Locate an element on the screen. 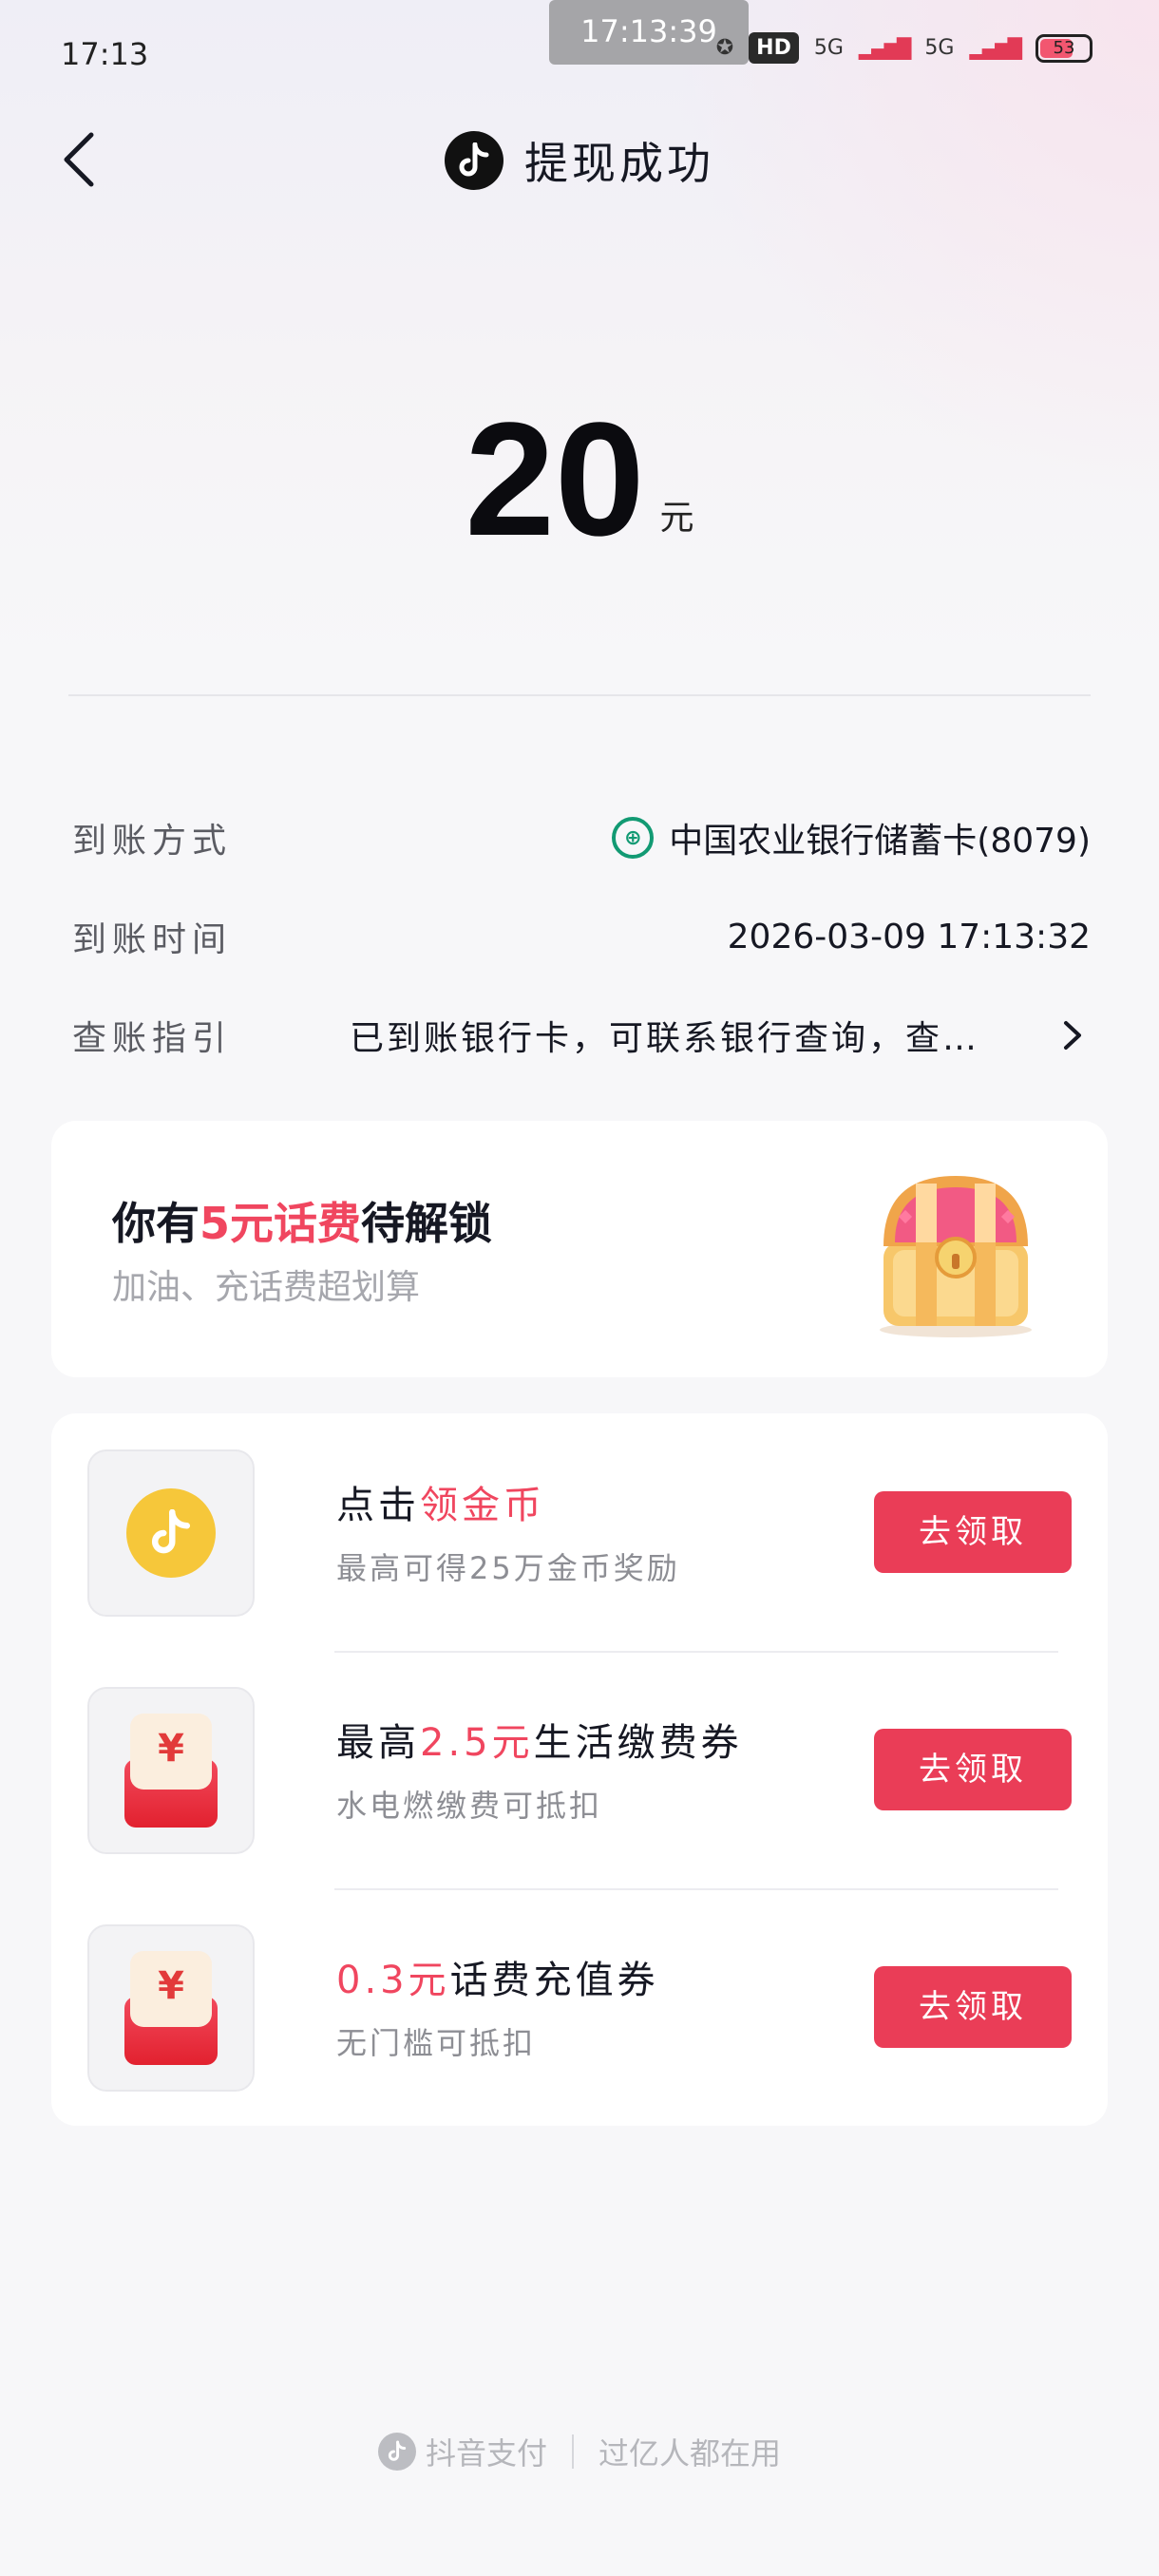 The height and width of the screenshot is (2576, 1159). task-title: 0.3元话费充值券 is located at coordinates (497, 1977).